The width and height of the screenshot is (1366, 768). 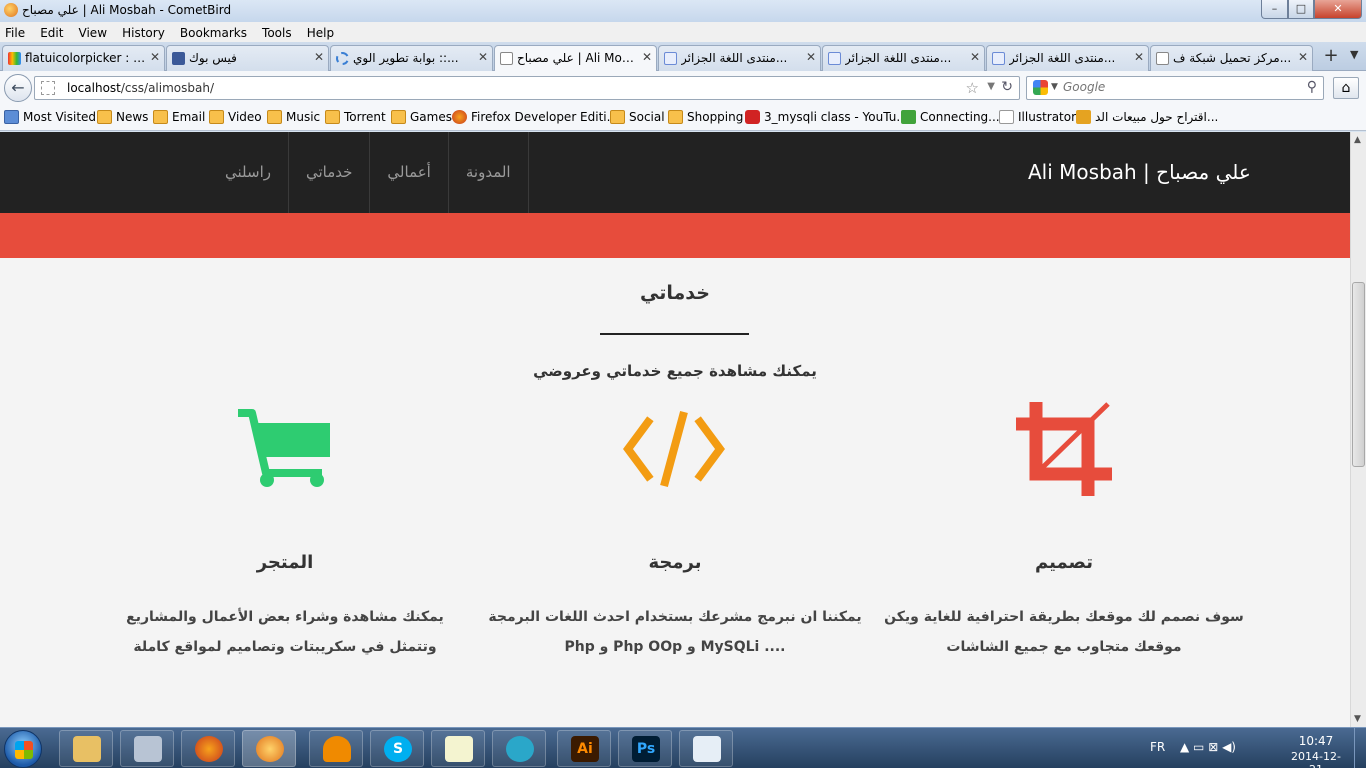 What do you see at coordinates (1139, 172) in the screenshot?
I see `site-brand: علي مصباح | Ali Mosbah` at bounding box center [1139, 172].